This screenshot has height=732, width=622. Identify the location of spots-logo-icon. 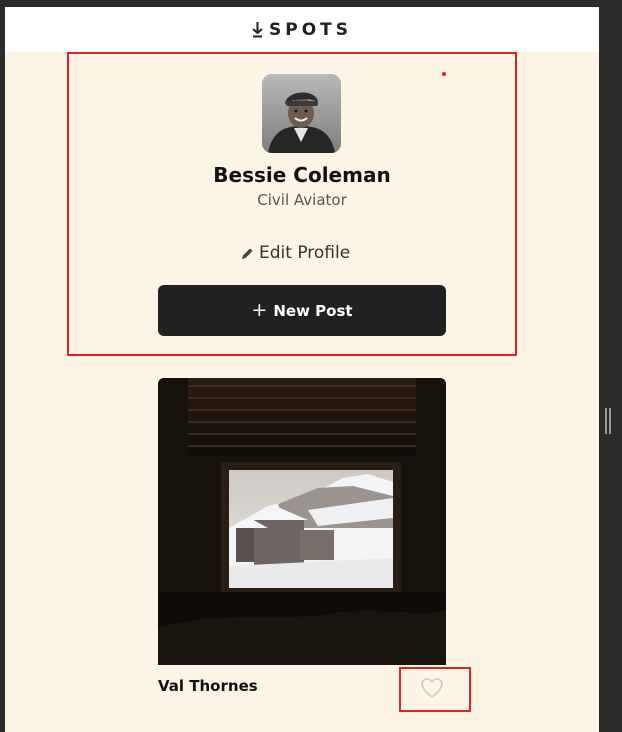
(257, 29).